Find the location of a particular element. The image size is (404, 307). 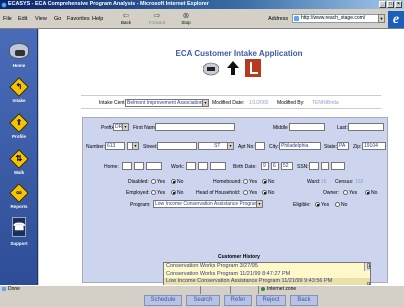

number-input: 613 is located at coordinates (115, 146).